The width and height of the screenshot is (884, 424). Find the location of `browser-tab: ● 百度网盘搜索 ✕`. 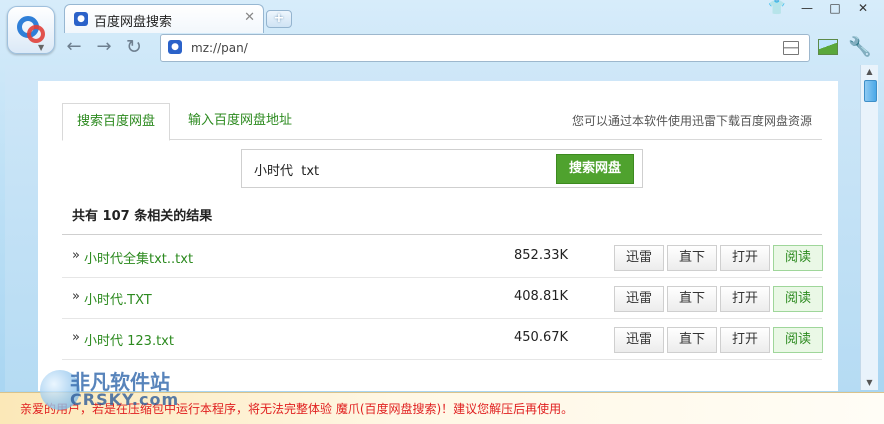

browser-tab: ● 百度网盘搜索 ✕ is located at coordinates (164, 18).